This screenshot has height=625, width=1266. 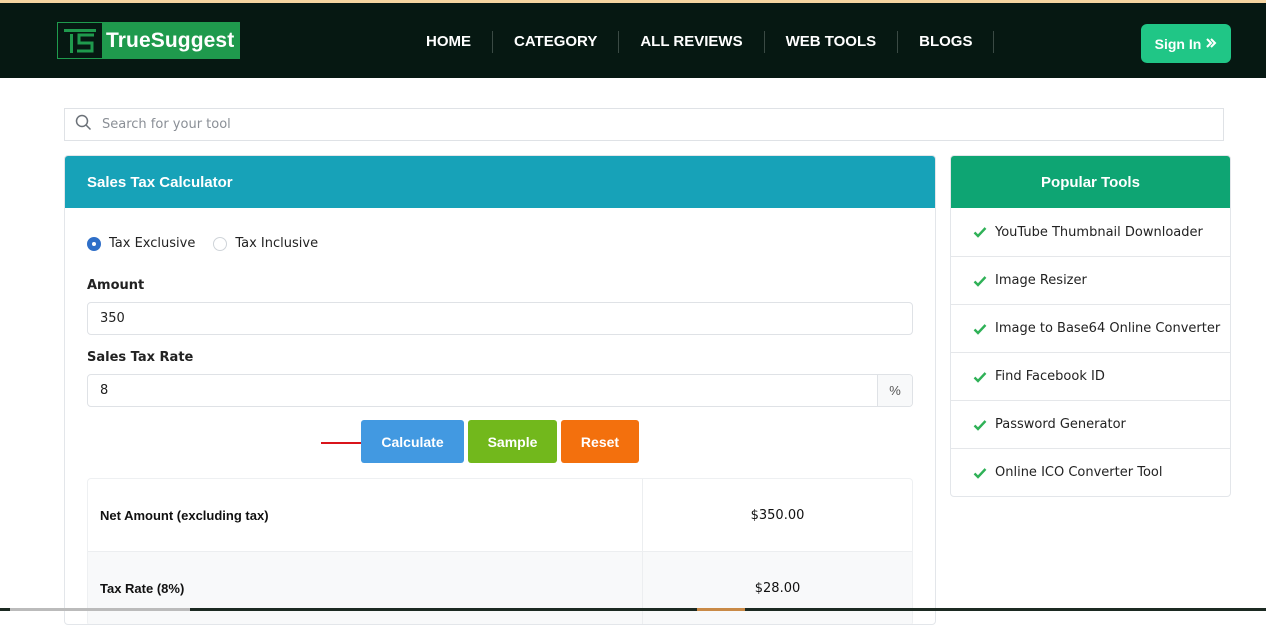 I want to click on double-chevron-right-icon, so click(x=1211, y=44).